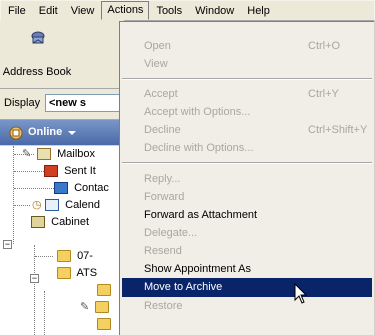 The width and height of the screenshot is (375, 335). What do you see at coordinates (247, 287) in the screenshot?
I see `menu-item-move-to-archive: Move to Archive` at bounding box center [247, 287].